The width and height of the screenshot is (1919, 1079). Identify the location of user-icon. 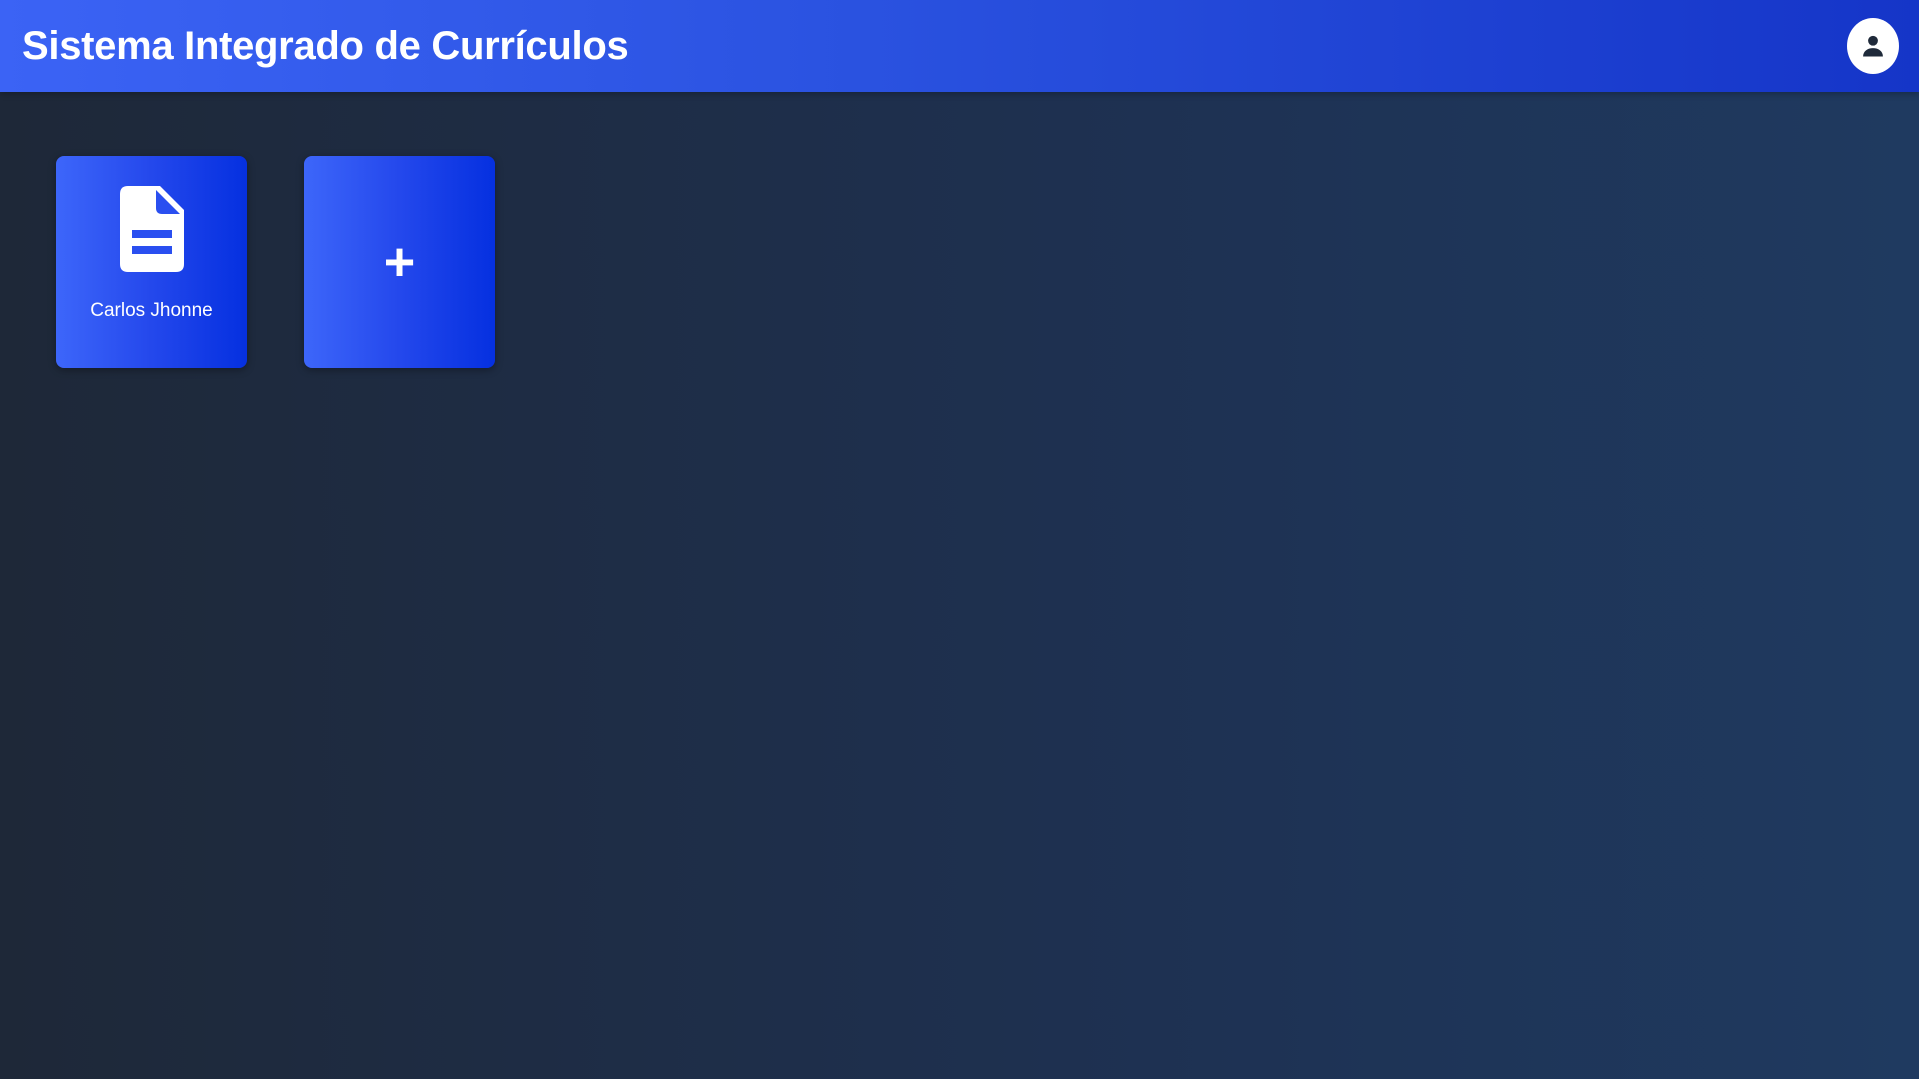
(1873, 46).